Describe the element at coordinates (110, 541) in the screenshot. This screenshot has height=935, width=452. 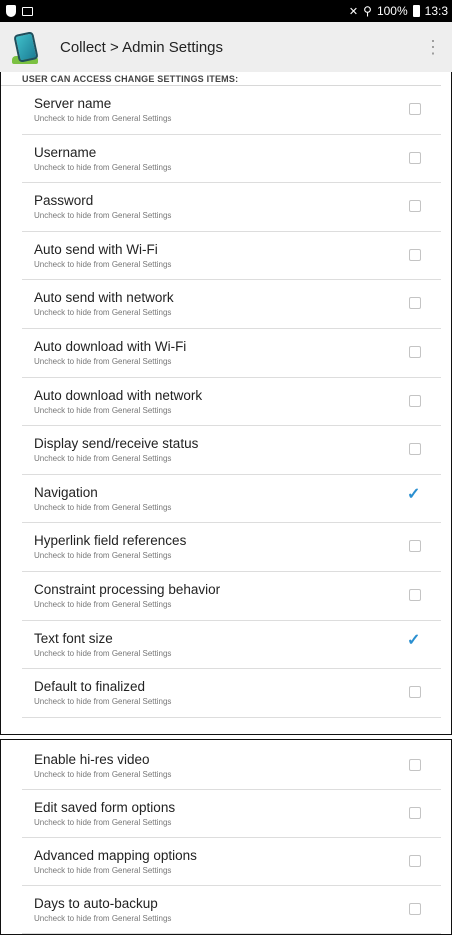
I see `setting-title: Hyperlink field references` at that location.